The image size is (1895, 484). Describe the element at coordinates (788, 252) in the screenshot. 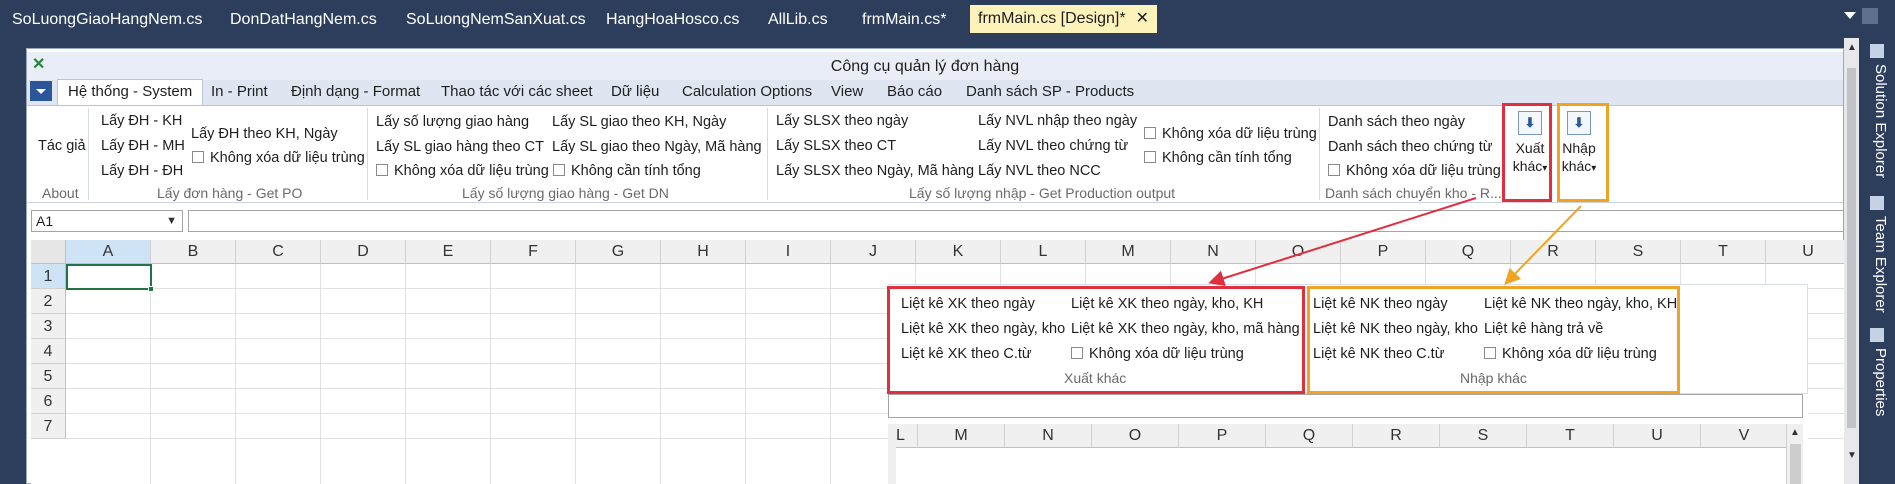

I see `column-header-i: I` at that location.